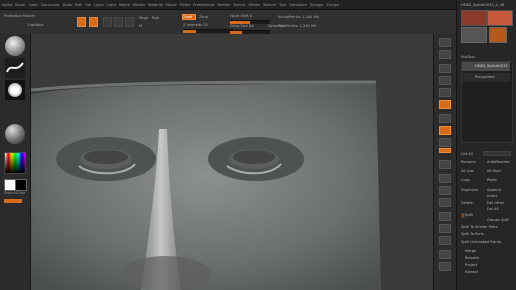 The image size is (516, 290). Describe the element at coordinates (445, 130) in the screenshot. I see `local-icon` at that location.